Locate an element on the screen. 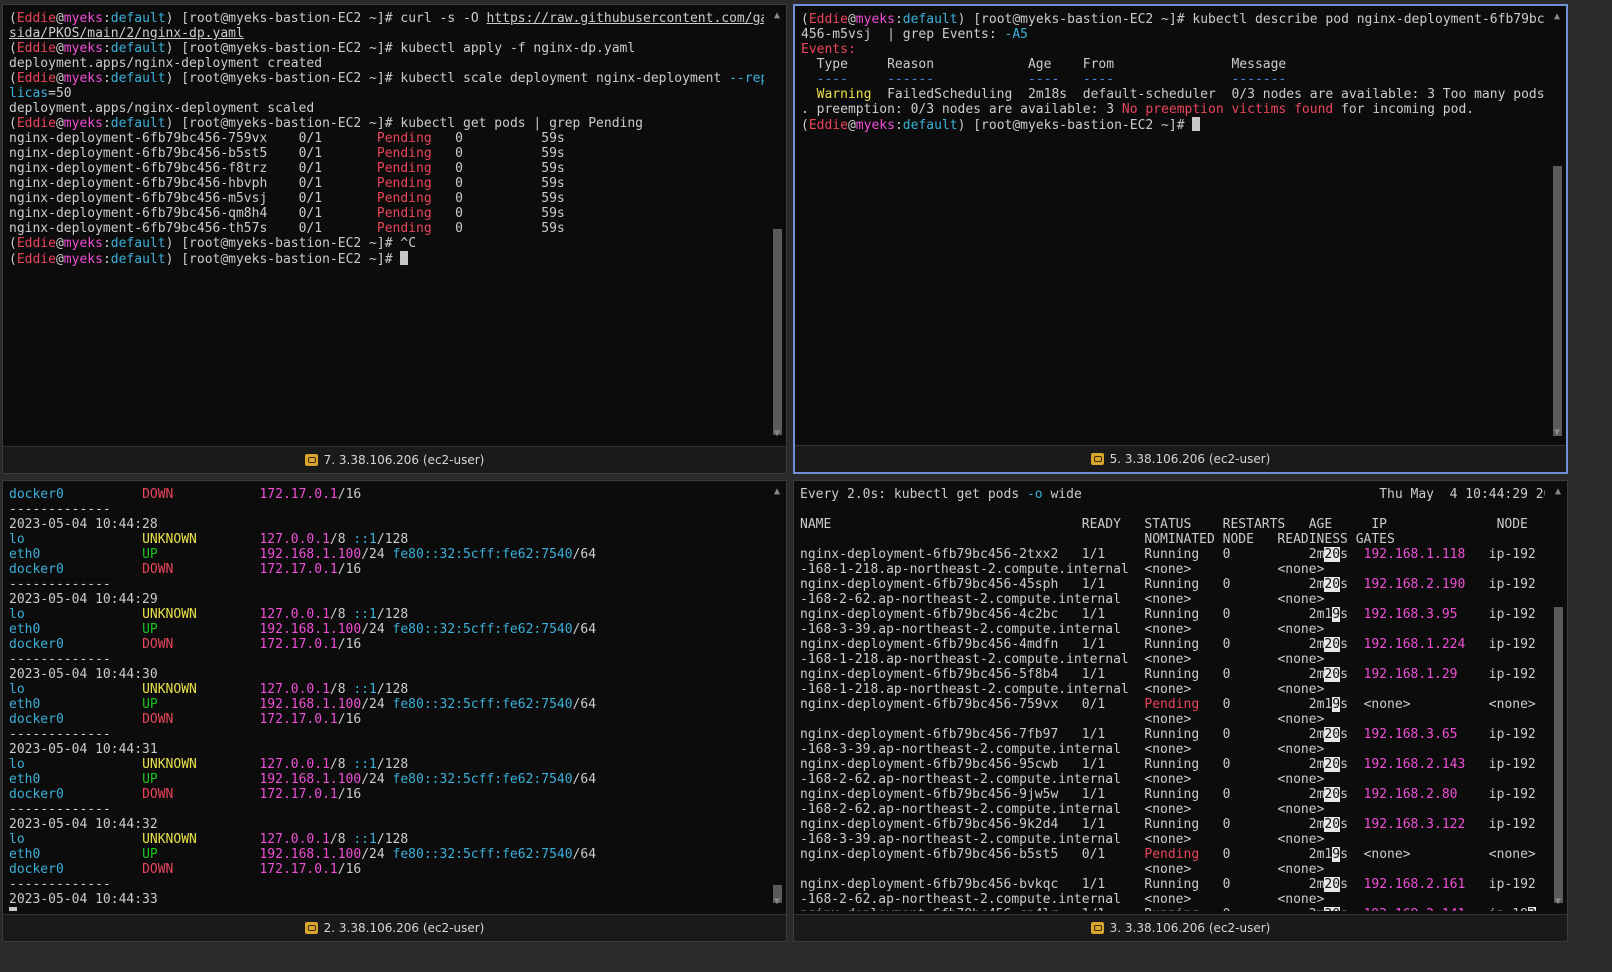  pod-age: 59s is located at coordinates (553, 138).